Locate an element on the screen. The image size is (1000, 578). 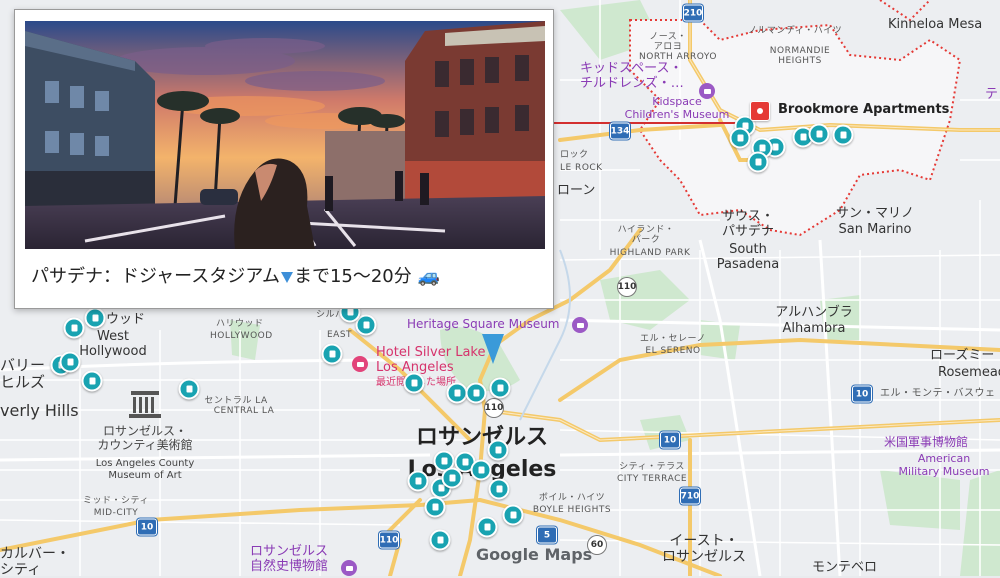
route-shield-10-b: 10 is located at coordinates (862, 394).